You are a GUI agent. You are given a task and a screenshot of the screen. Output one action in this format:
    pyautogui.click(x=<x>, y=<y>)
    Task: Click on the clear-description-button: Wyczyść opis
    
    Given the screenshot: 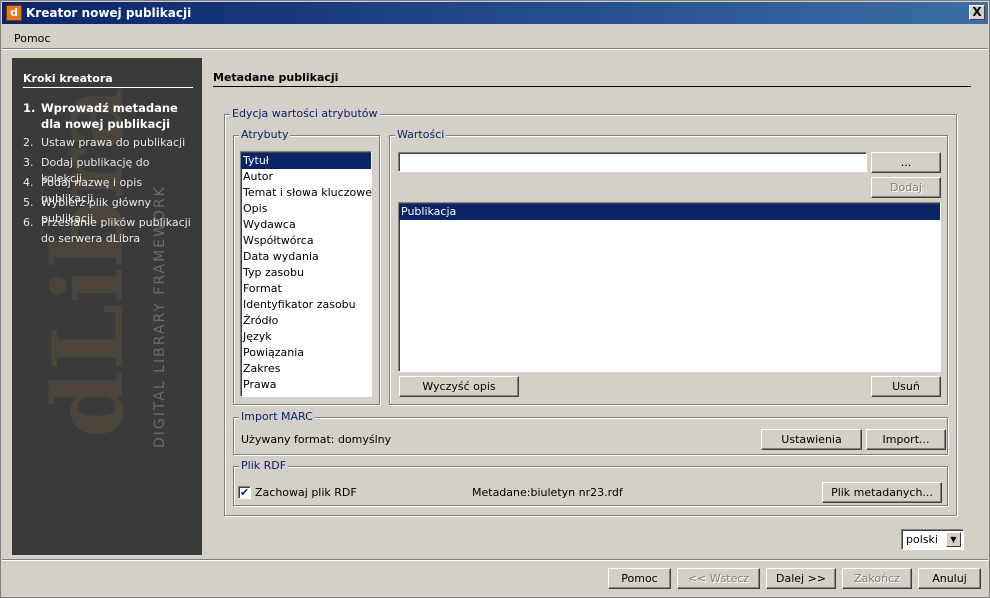 What is the action you would take?
    pyautogui.click(x=459, y=386)
    